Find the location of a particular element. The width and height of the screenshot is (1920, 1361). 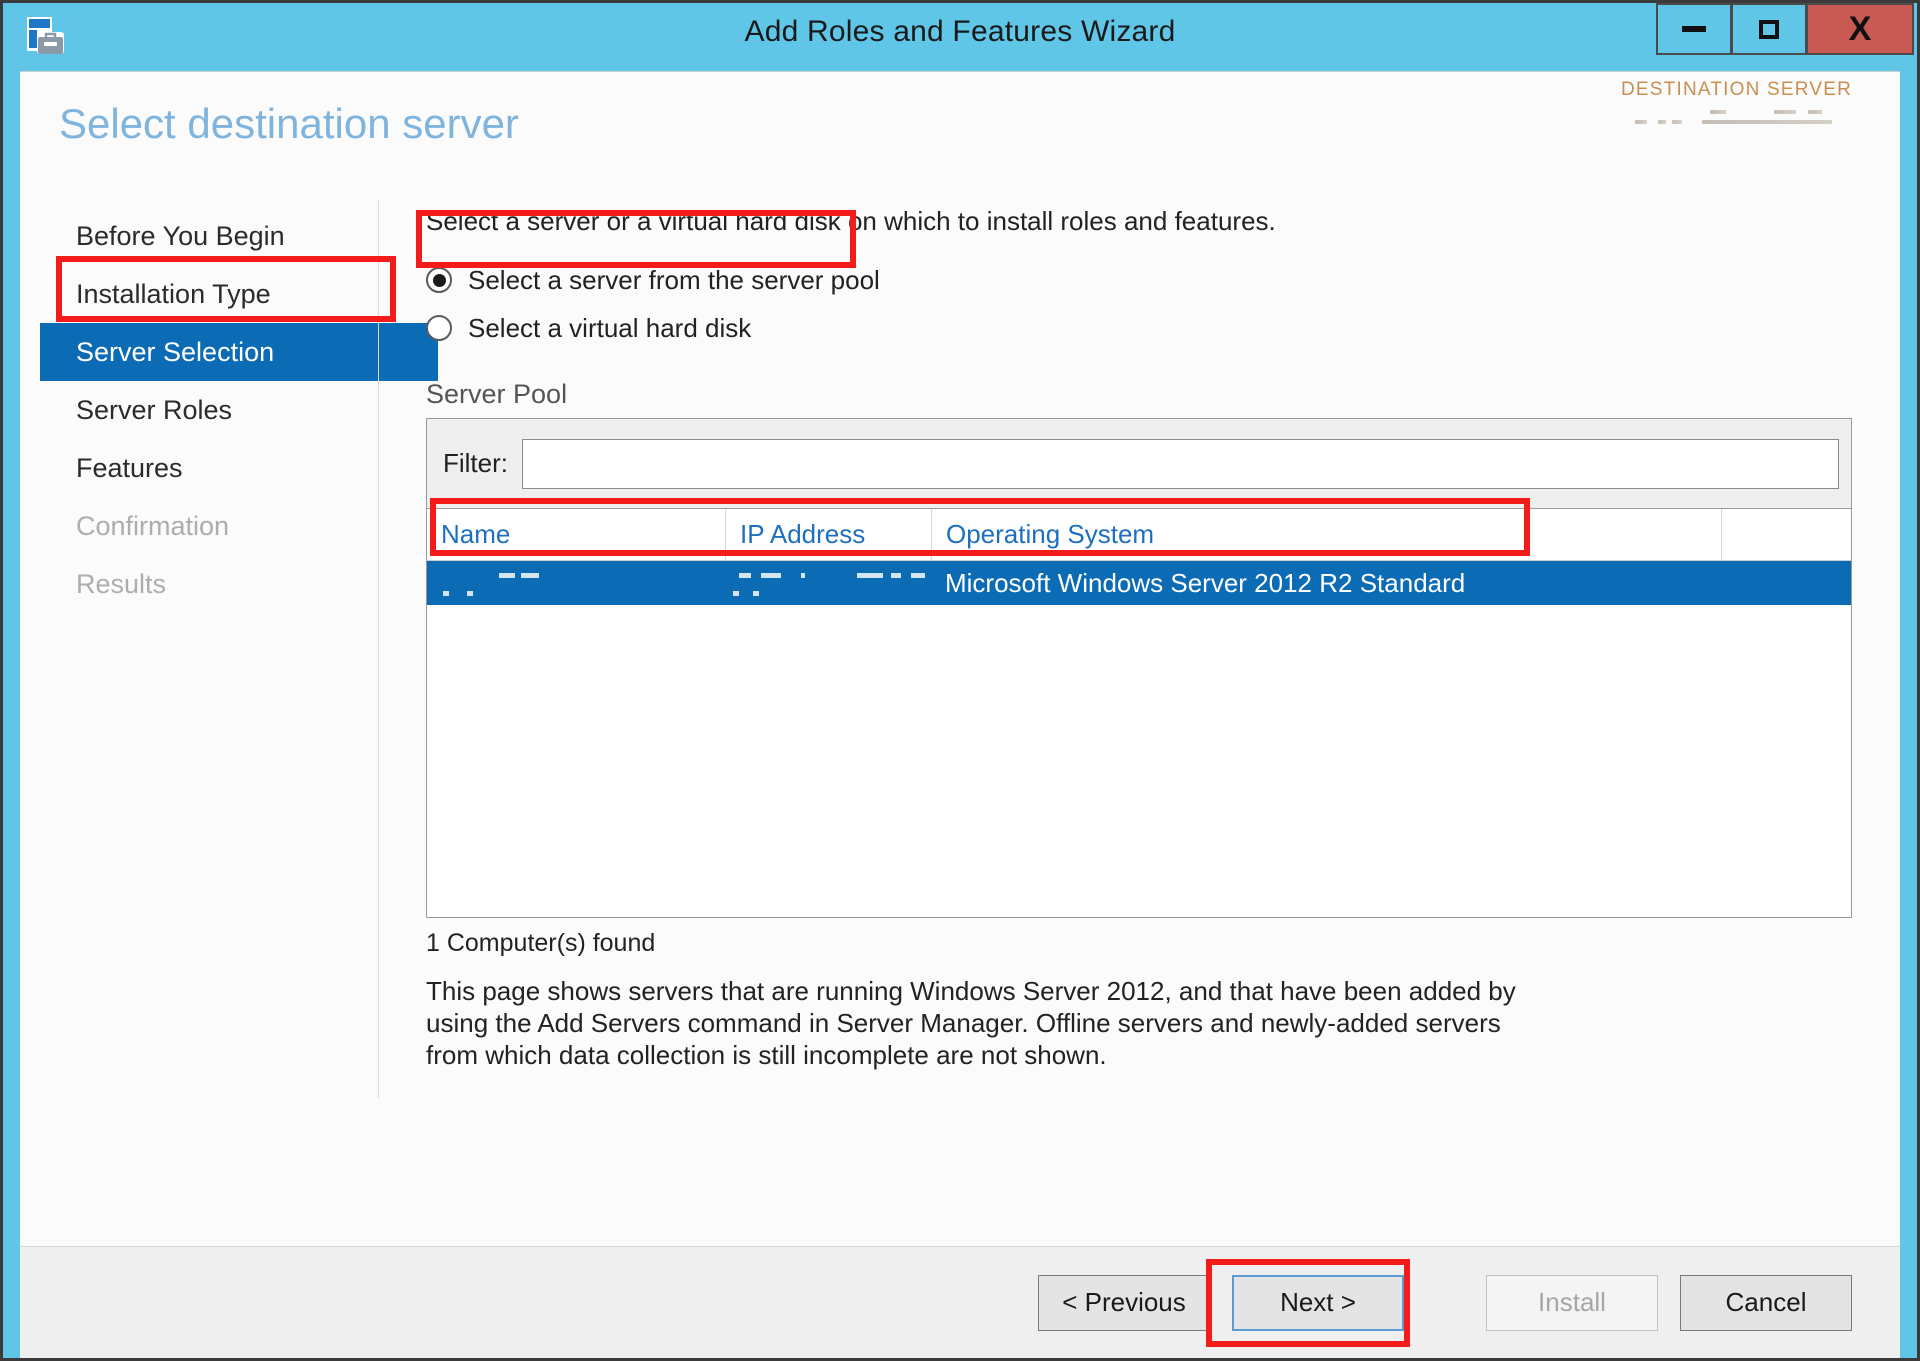

column-header-ip: IP Address is located at coordinates (828, 534).